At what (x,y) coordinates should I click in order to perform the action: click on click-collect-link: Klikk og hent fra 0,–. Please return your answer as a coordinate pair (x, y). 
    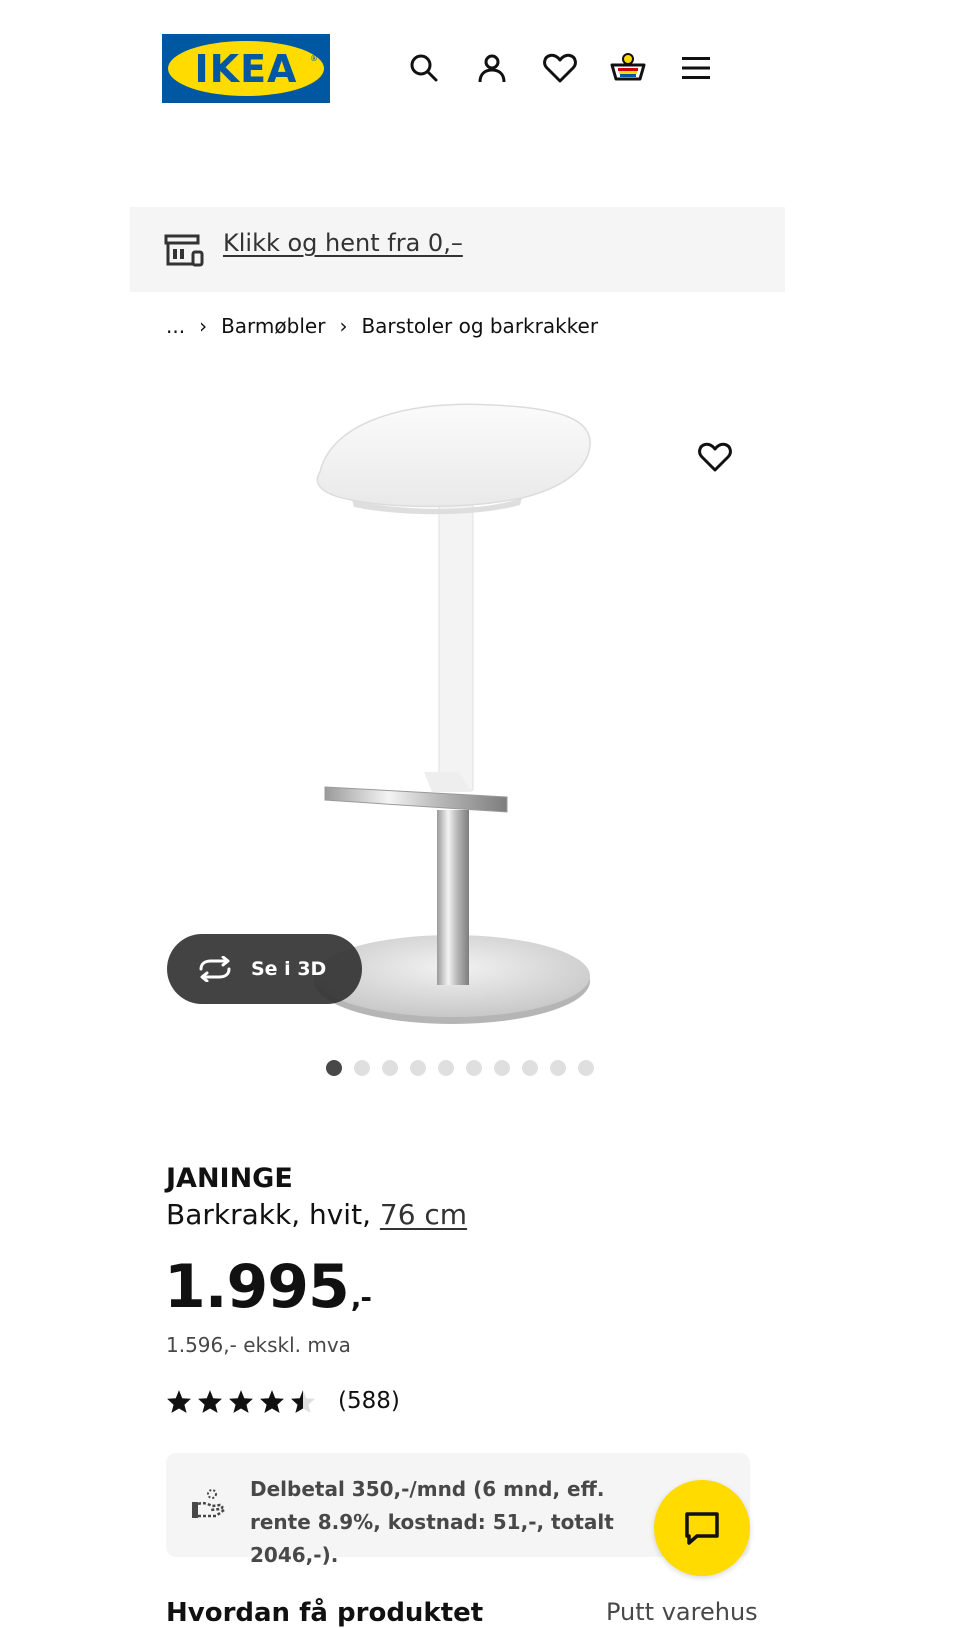
    Looking at the image, I should click on (343, 243).